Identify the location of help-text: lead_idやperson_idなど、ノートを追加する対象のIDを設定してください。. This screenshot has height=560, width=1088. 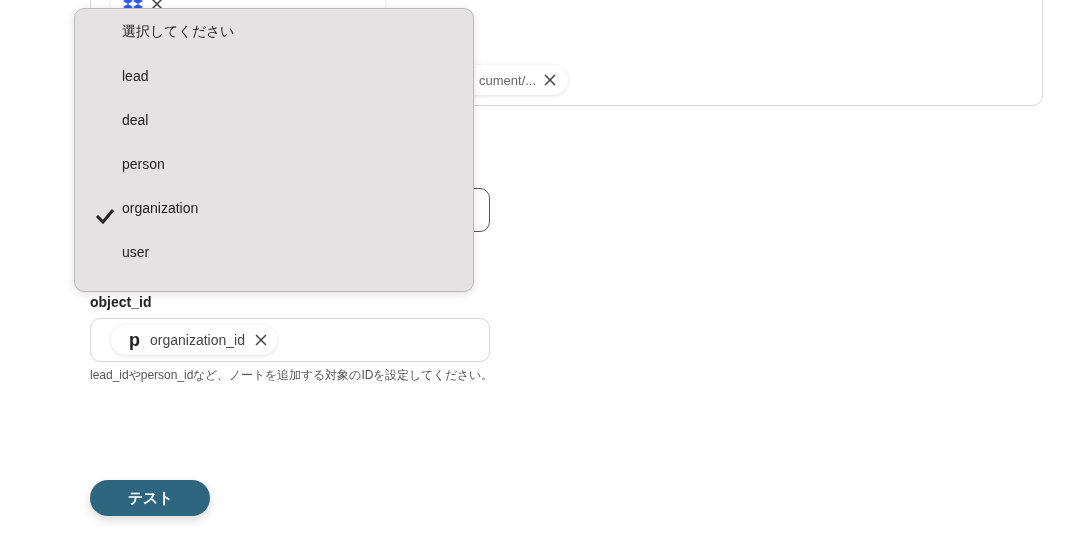
(292, 375).